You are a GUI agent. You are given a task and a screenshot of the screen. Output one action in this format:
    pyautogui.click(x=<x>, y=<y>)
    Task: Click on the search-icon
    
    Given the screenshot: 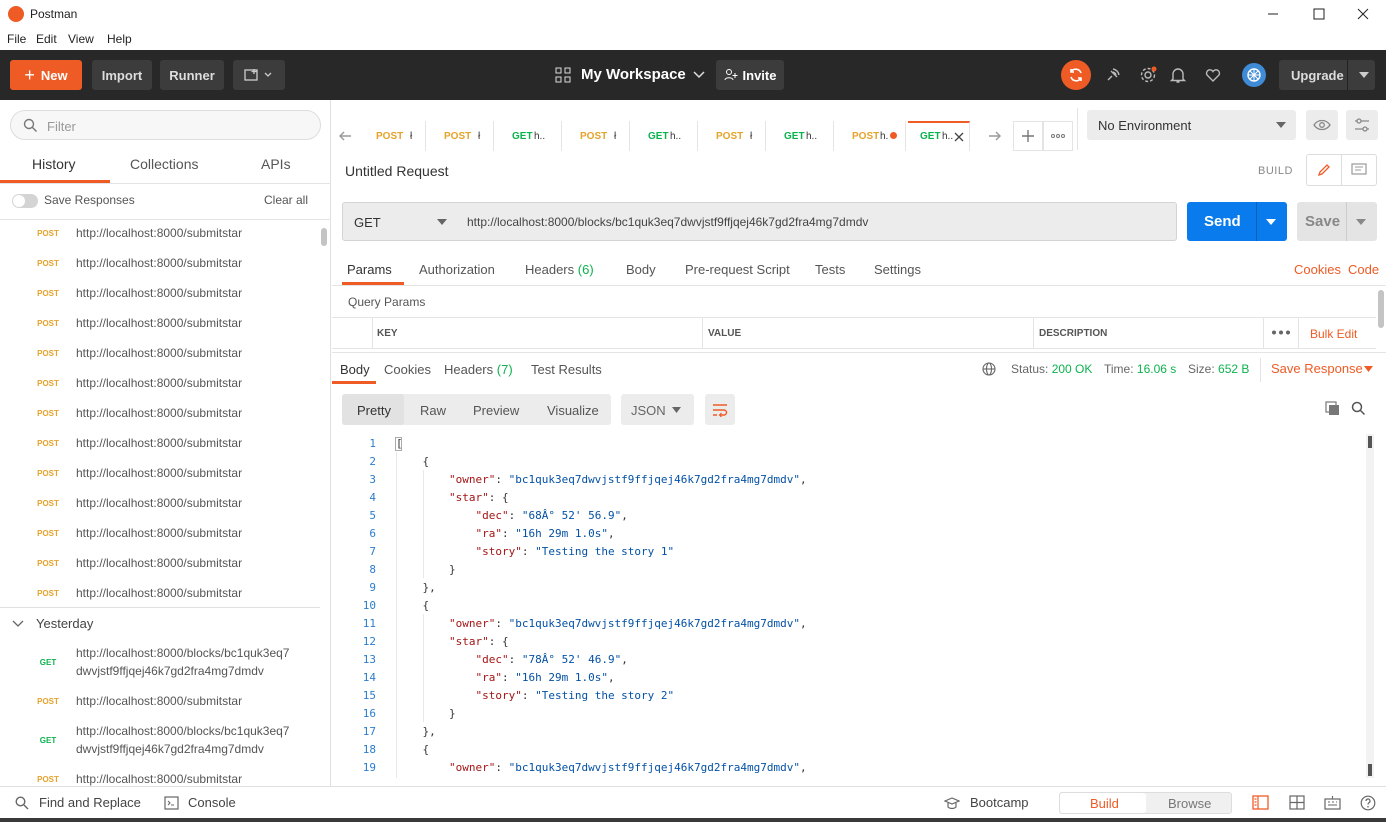 What is the action you would take?
    pyautogui.click(x=1358, y=408)
    